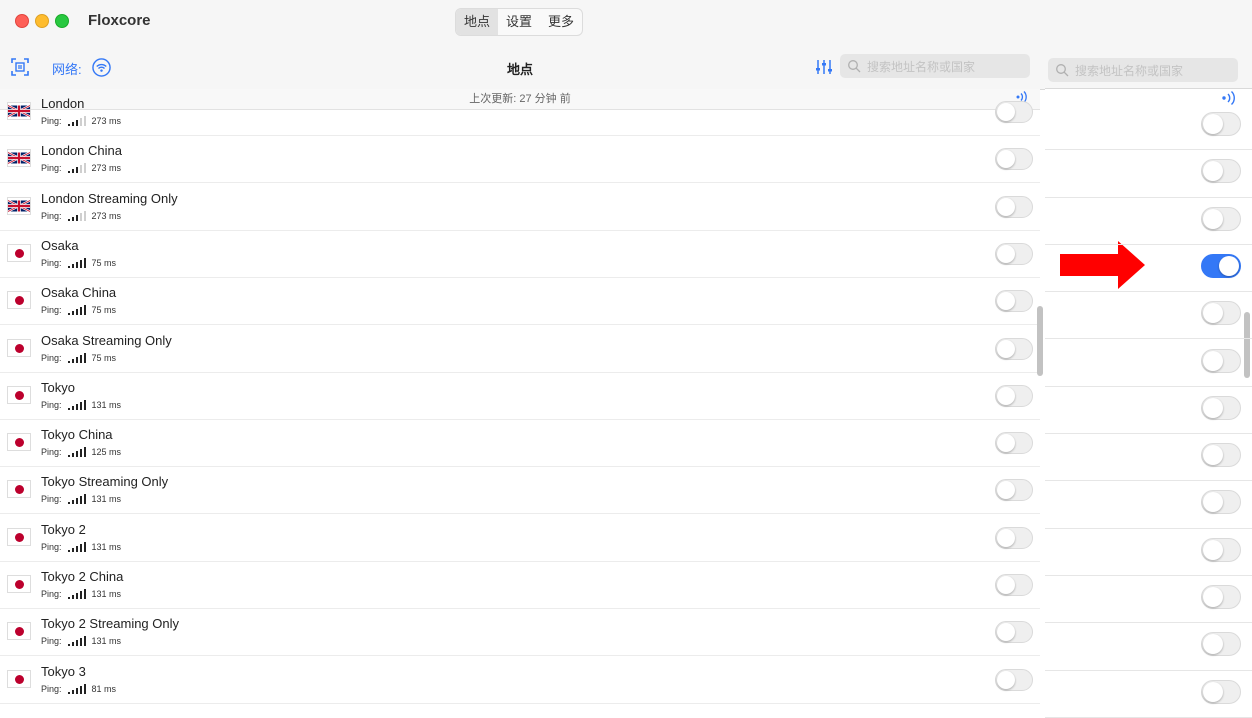  I want to click on location-row: Tokyo Streaming Only Ping: 131 ms, so click(520, 490).